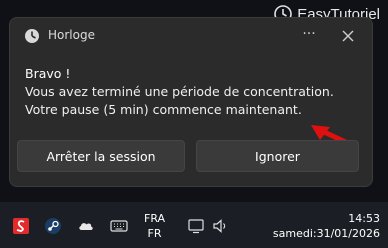 The height and width of the screenshot is (248, 388). I want to click on app-name: Horloge, so click(71, 35).